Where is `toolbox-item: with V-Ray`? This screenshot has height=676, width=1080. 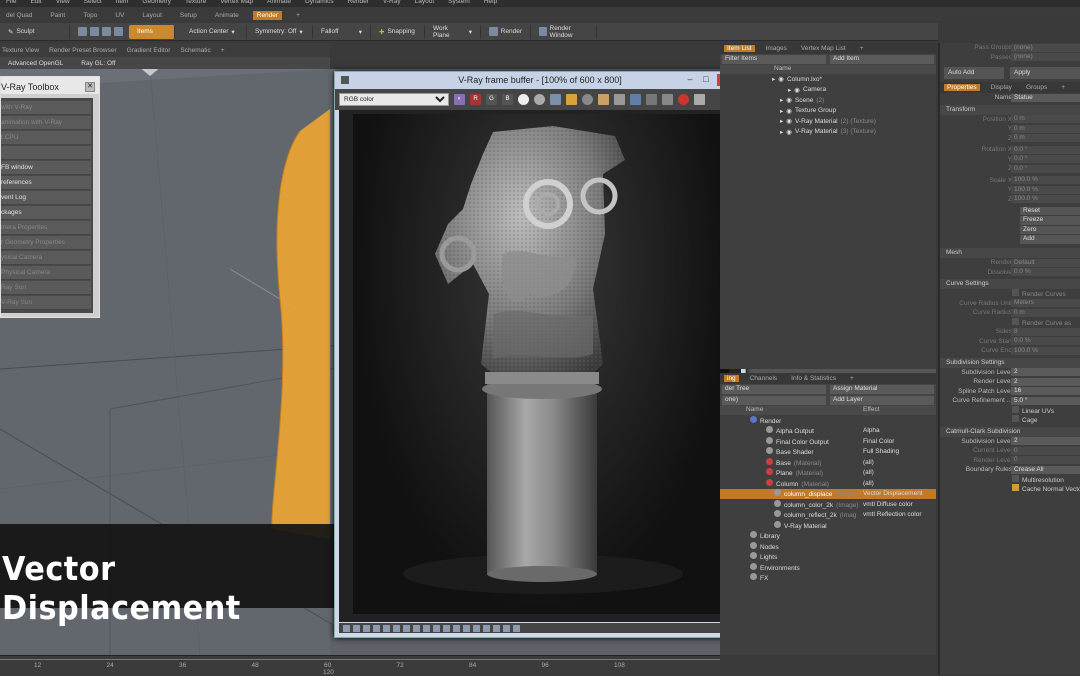
toolbox-item: with V-Ray is located at coordinates (46, 108).